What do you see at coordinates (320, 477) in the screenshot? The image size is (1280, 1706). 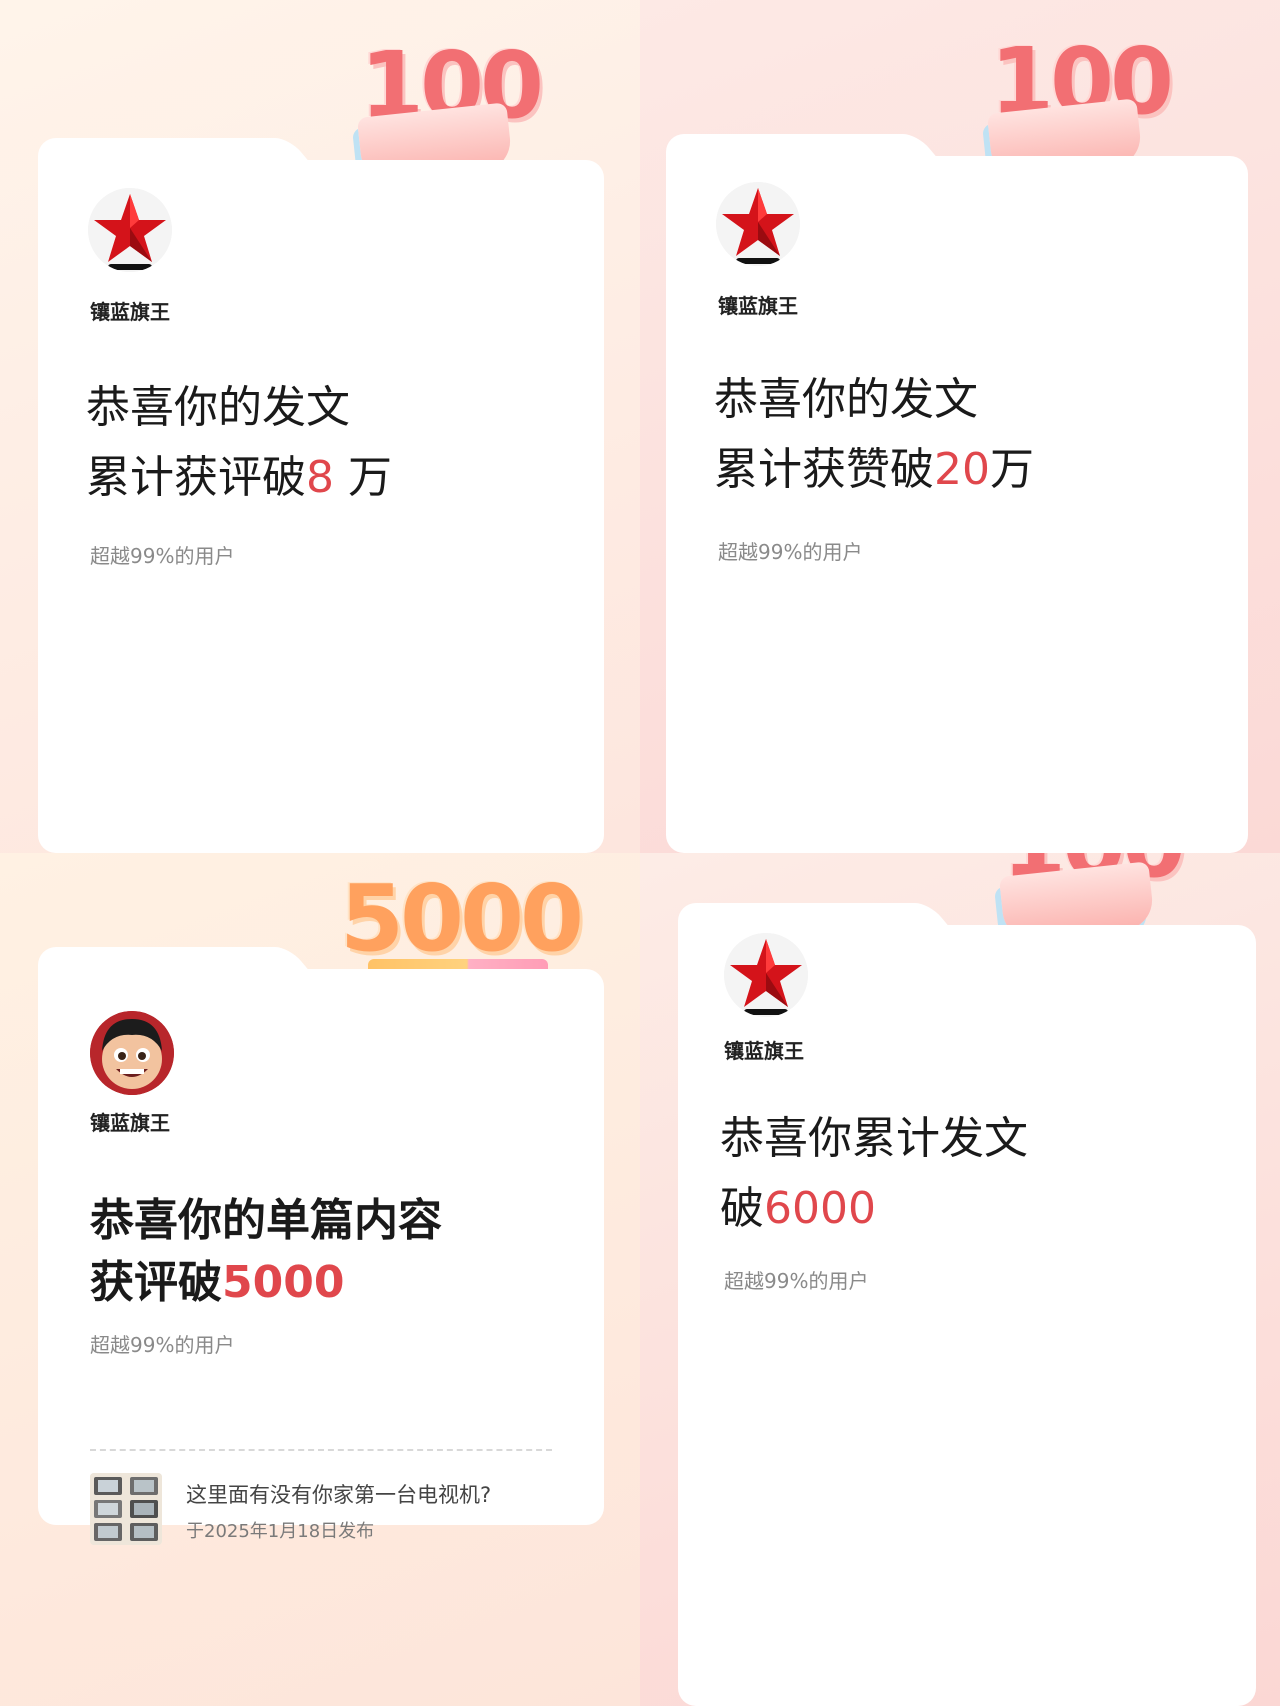 I see `highlight-number: 8` at bounding box center [320, 477].